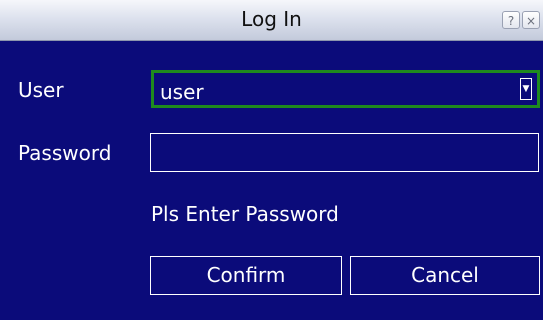 This screenshot has height=320, width=543. I want to click on dialog-title: Log In, so click(271, 19).